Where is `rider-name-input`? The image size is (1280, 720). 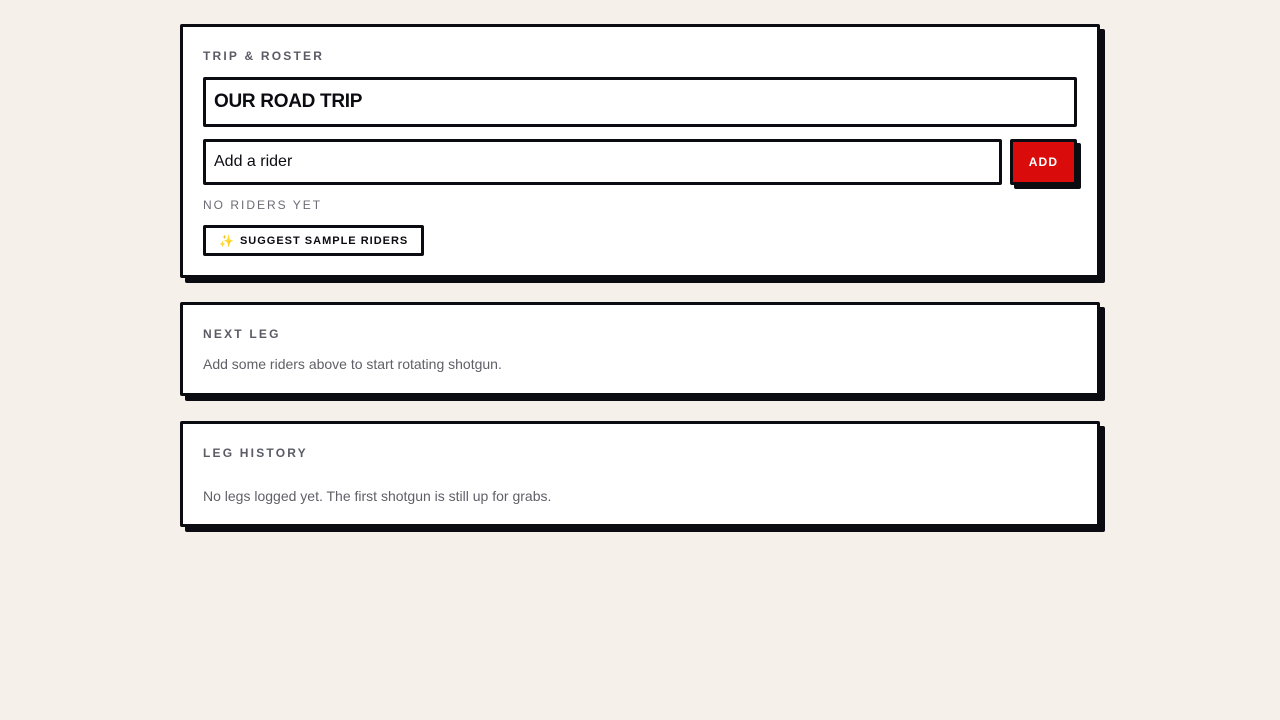 rider-name-input is located at coordinates (602, 162).